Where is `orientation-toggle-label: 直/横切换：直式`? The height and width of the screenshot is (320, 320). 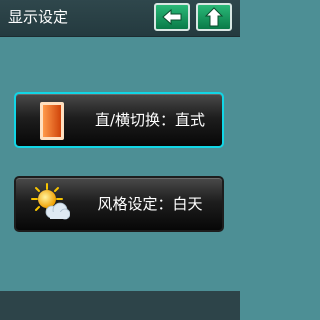 orientation-toggle-label: 直/横切换：直式 is located at coordinates (150, 120).